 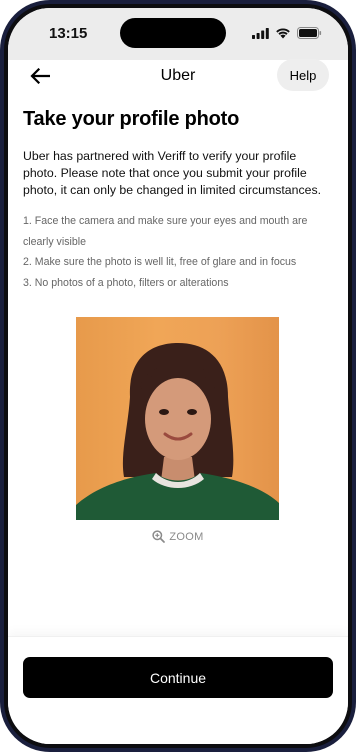 What do you see at coordinates (303, 75) in the screenshot?
I see `help-button: Help` at bounding box center [303, 75].